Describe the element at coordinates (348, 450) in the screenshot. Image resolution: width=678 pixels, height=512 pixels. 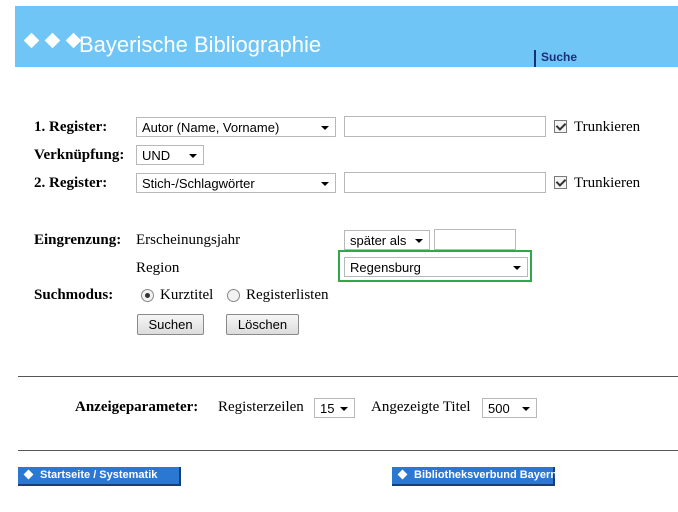
I see `divider-bottom` at that location.